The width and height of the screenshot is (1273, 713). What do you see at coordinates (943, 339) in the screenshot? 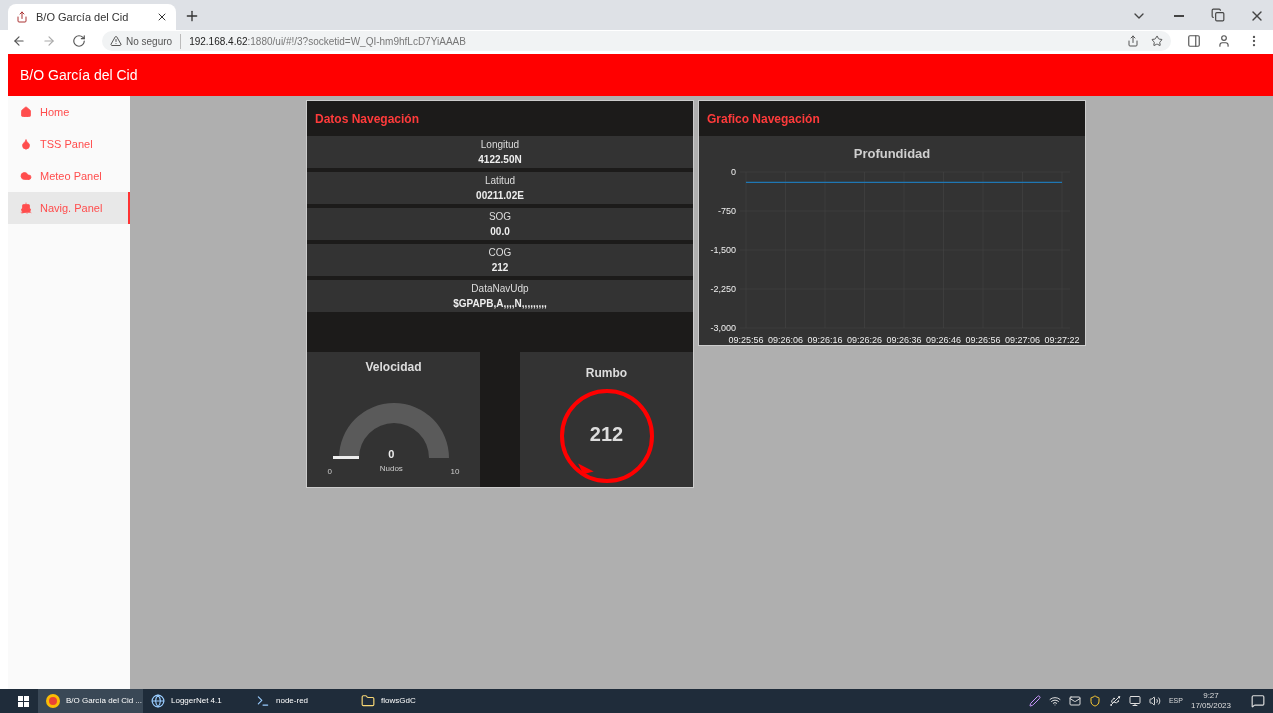
I see `x-tick-label: 09:26:46` at bounding box center [943, 339].